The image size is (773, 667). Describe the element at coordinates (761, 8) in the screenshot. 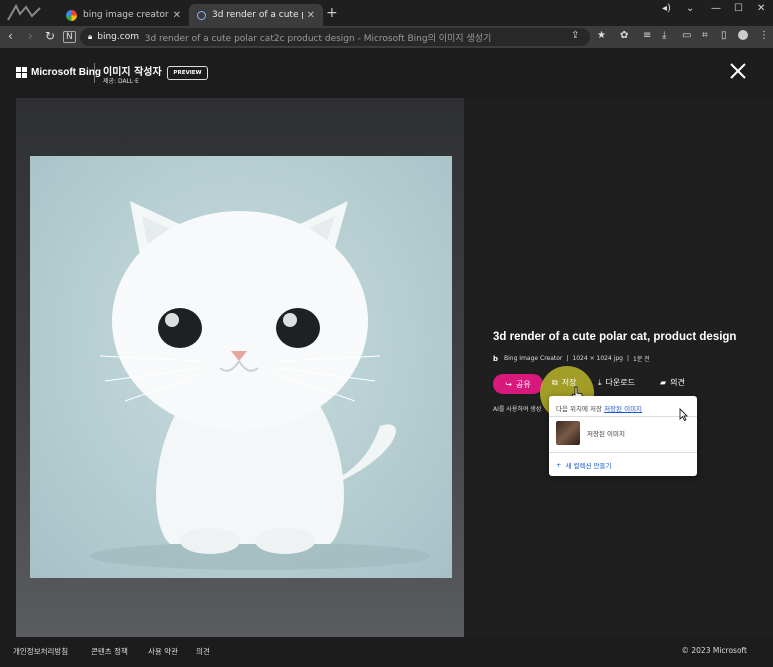

I see `window-close-button: ✕` at that location.